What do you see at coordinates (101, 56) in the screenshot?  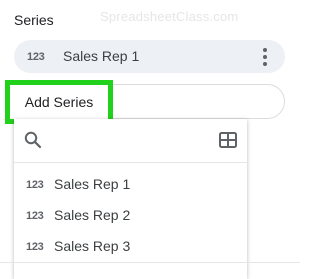 I see `series-chip-label: Sales Rep 1` at bounding box center [101, 56].